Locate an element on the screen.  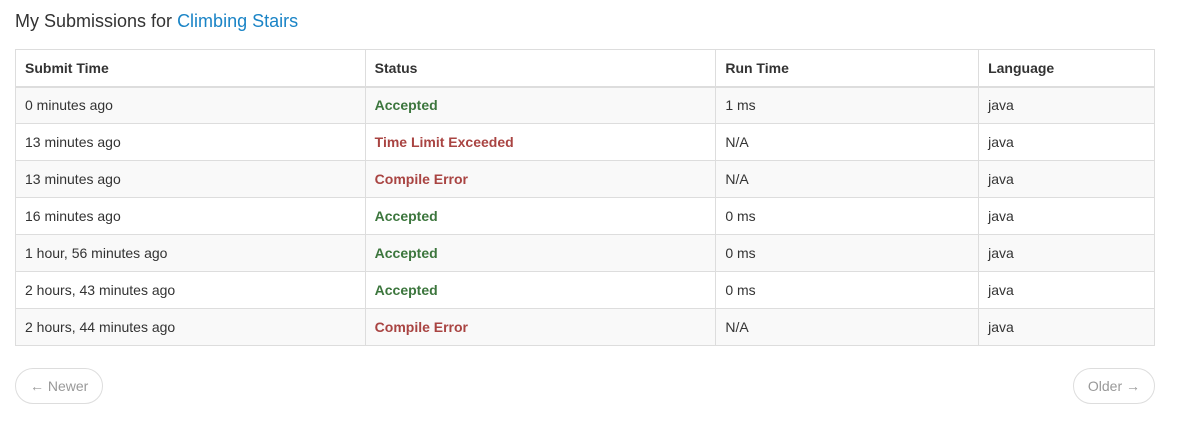
table-row: 1 hour, 56 minutes ago Accepted 0 ms java is located at coordinates (585, 253).